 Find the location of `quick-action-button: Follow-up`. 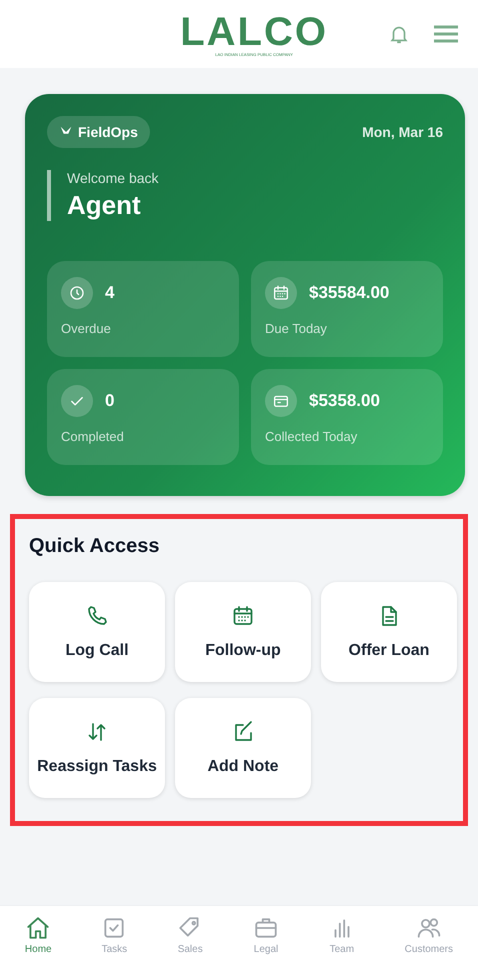

quick-action-button: Follow-up is located at coordinates (243, 632).